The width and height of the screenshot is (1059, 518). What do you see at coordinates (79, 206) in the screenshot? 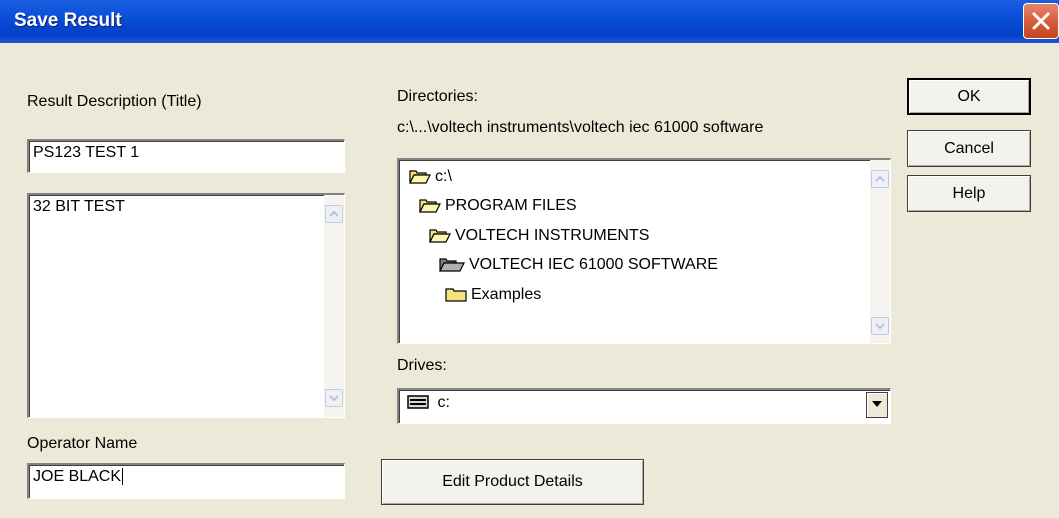
I see `description-value: 32 BIT TEST` at bounding box center [79, 206].